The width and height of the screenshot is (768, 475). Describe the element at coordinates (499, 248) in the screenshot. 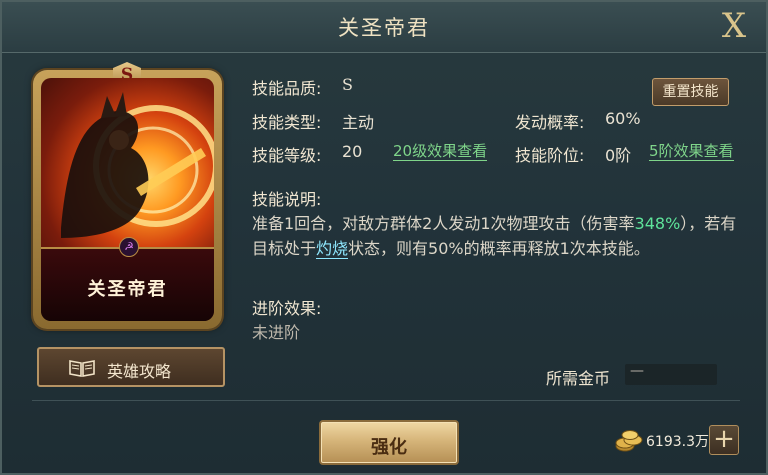

I see `desc-text-3: 状态，则有50%的概率再释放1次本技能。` at that location.